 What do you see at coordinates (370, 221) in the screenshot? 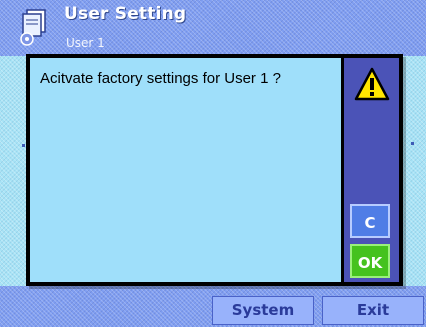
I see `cancel-button: C` at bounding box center [370, 221].